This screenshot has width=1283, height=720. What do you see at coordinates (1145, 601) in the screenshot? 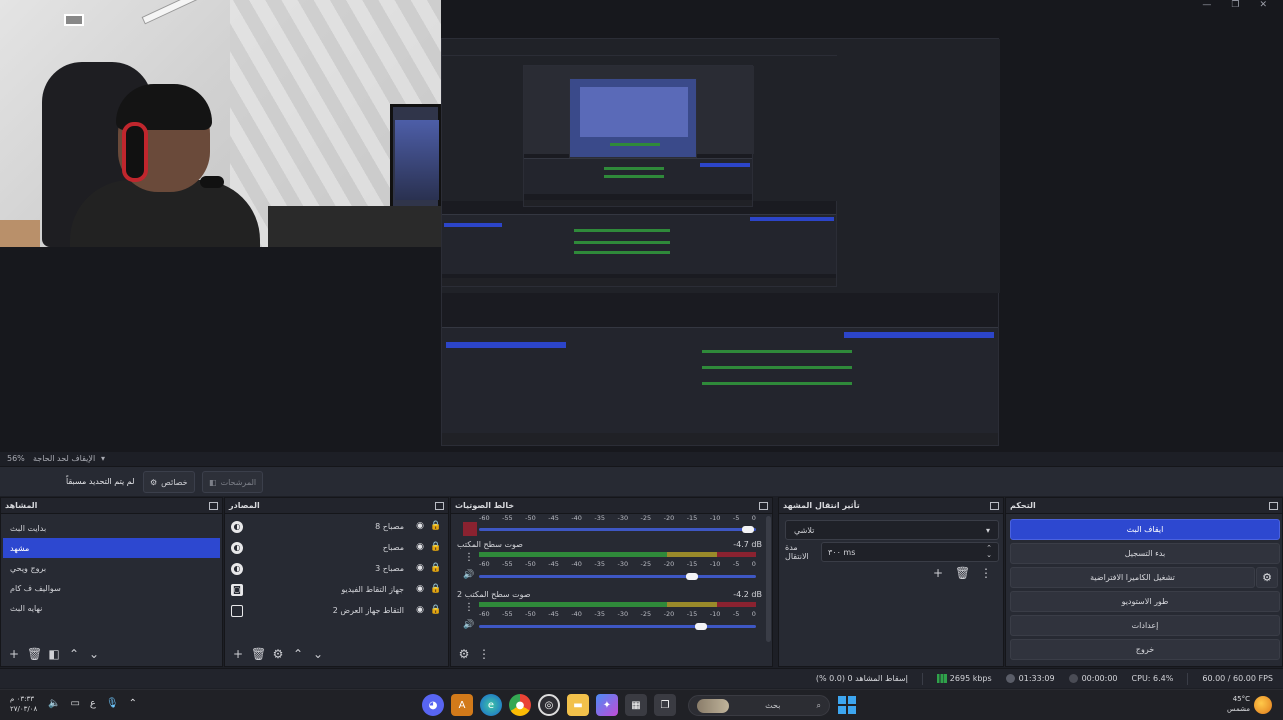
I see `studio-mode-button: طور الاستوديو` at bounding box center [1145, 601].